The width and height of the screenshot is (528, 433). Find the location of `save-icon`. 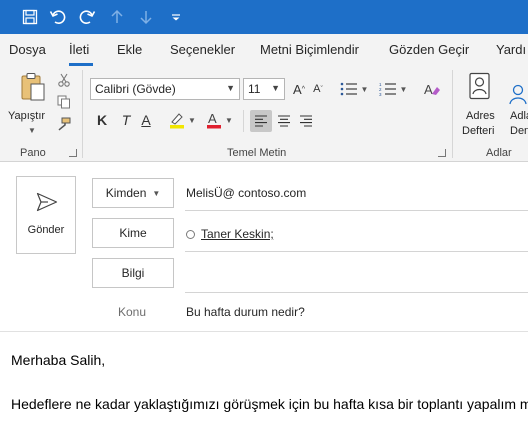

save-icon is located at coordinates (30, 17).